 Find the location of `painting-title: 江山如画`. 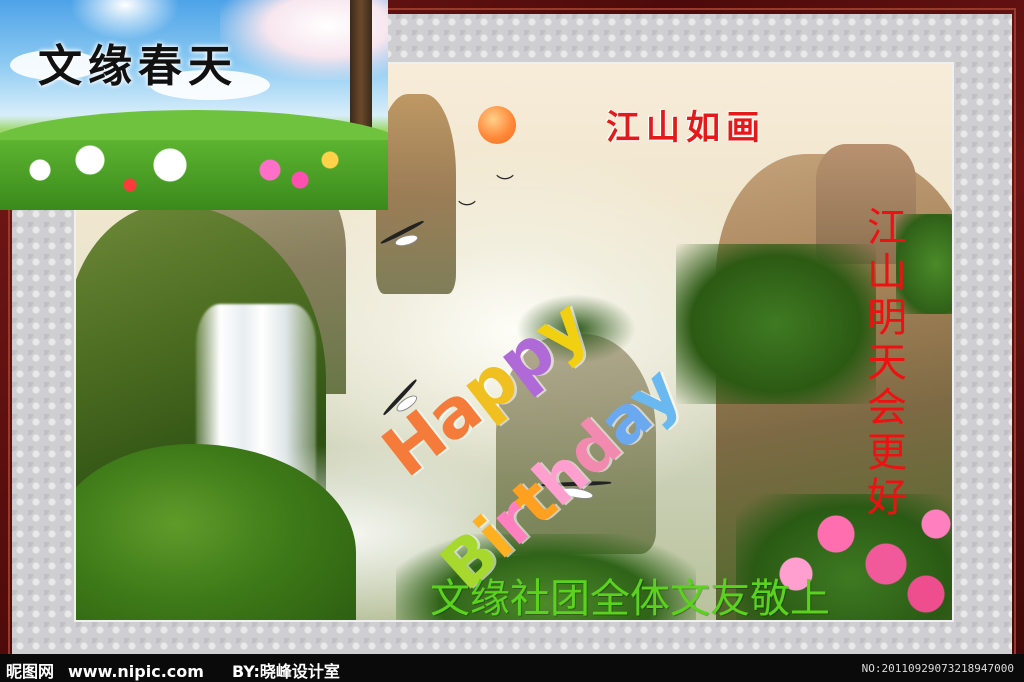

painting-title: 江山如画 is located at coordinates (686, 128).